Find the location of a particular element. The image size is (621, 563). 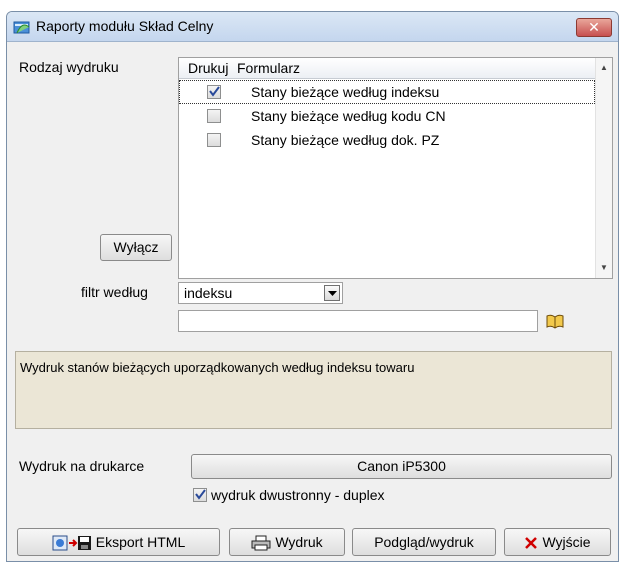

close-button: ✕ is located at coordinates (594, 27).